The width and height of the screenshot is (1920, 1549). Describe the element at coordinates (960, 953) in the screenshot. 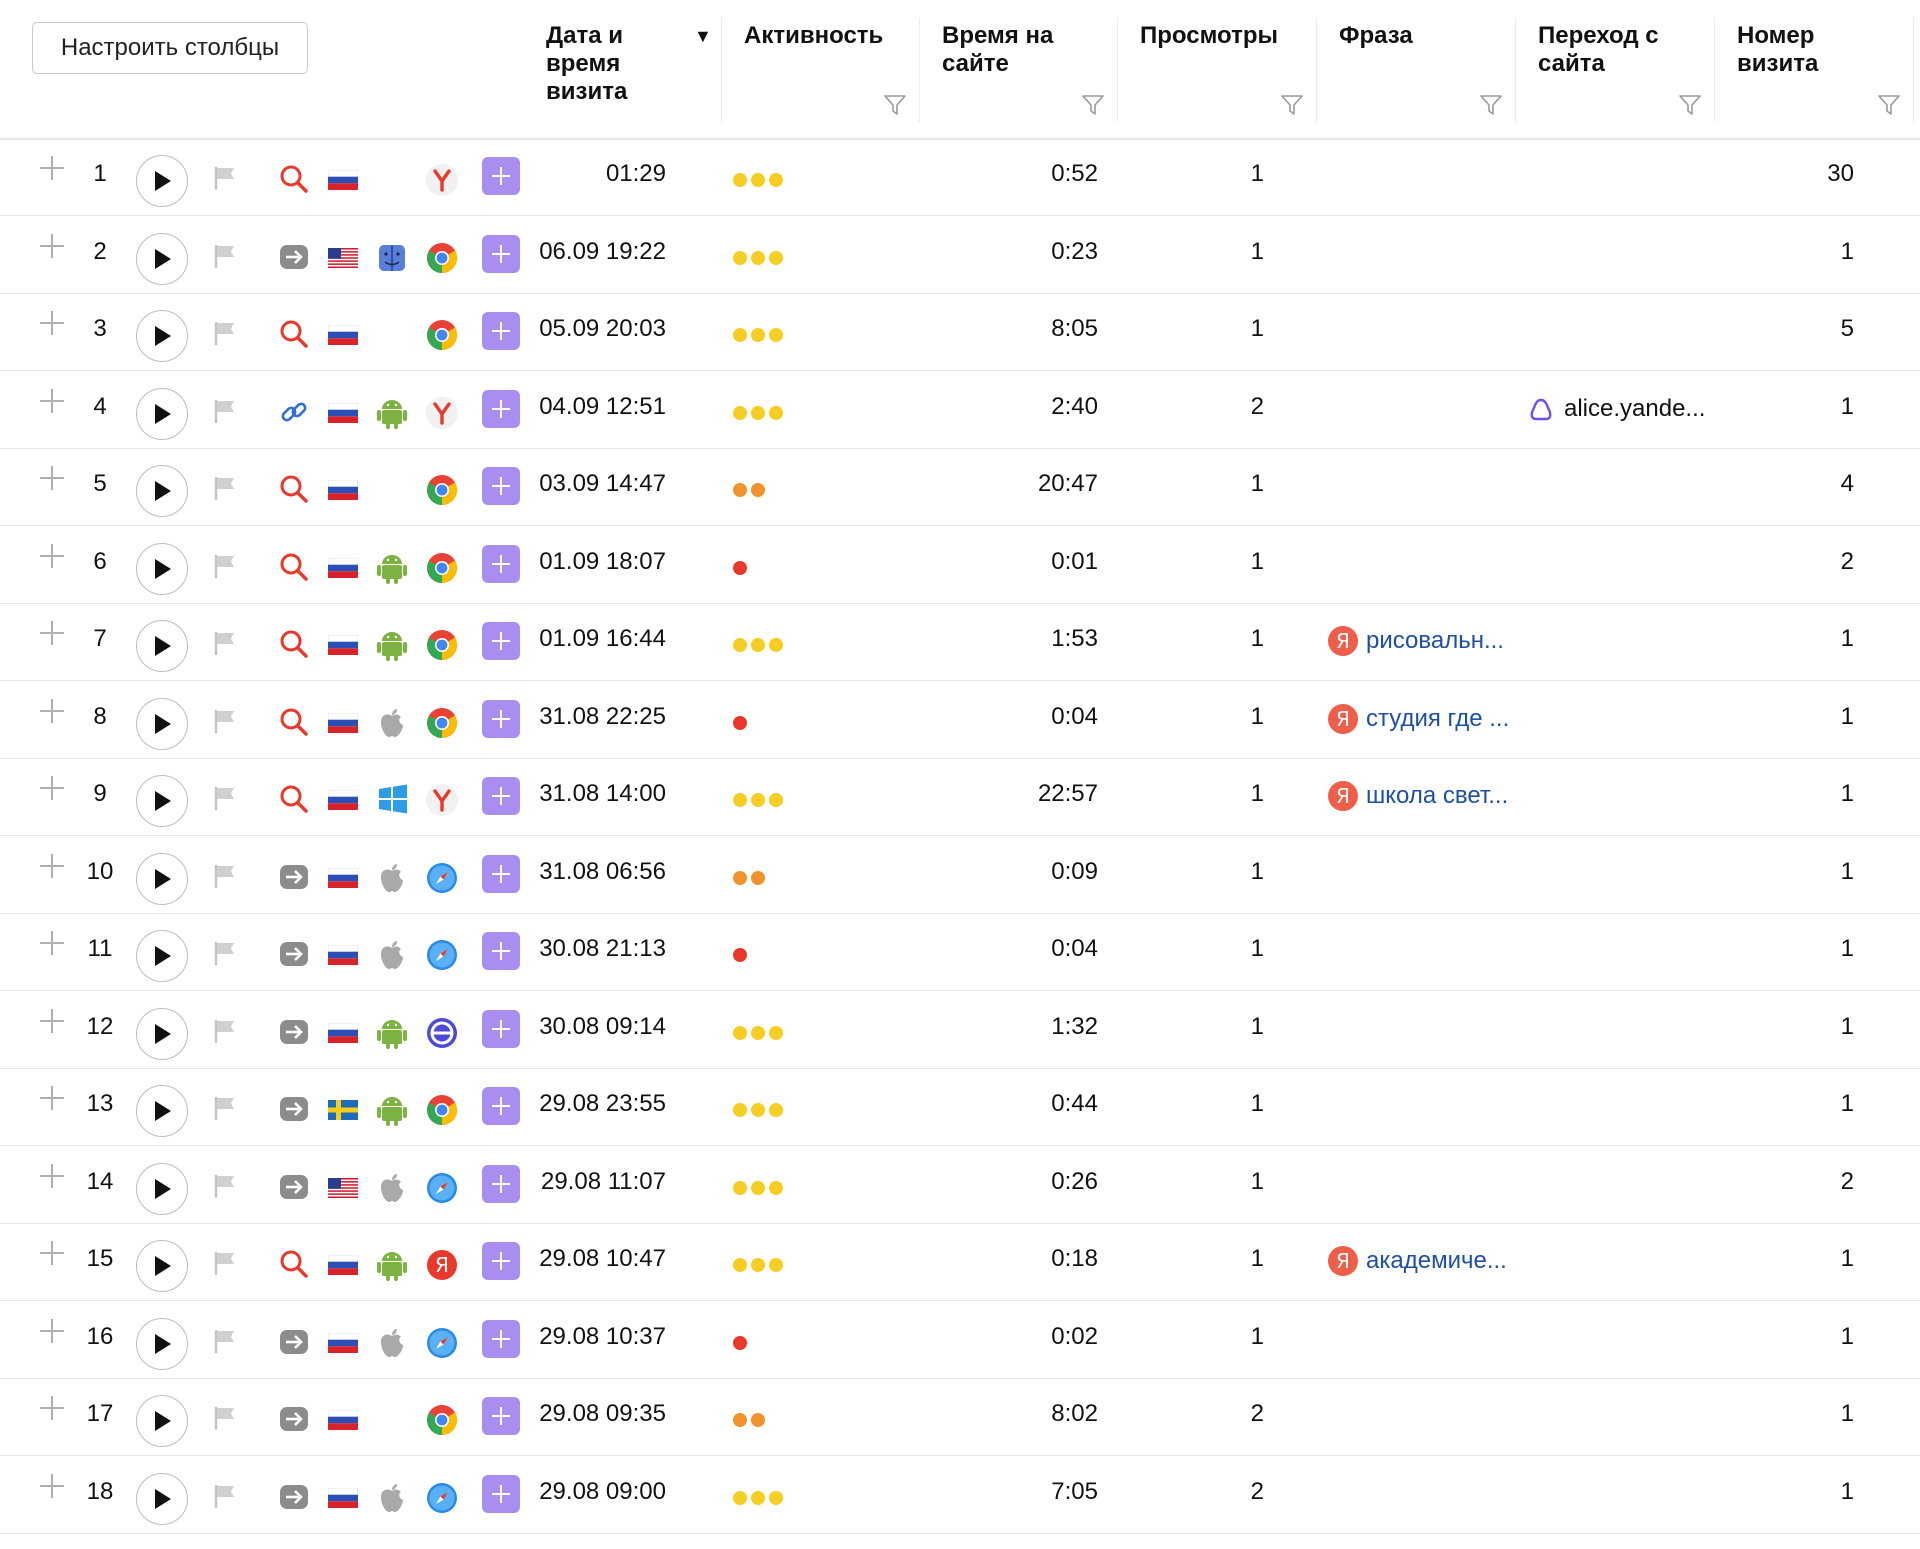

I see `table-row: 11 30.08 21:13 0:04 1 1` at that location.